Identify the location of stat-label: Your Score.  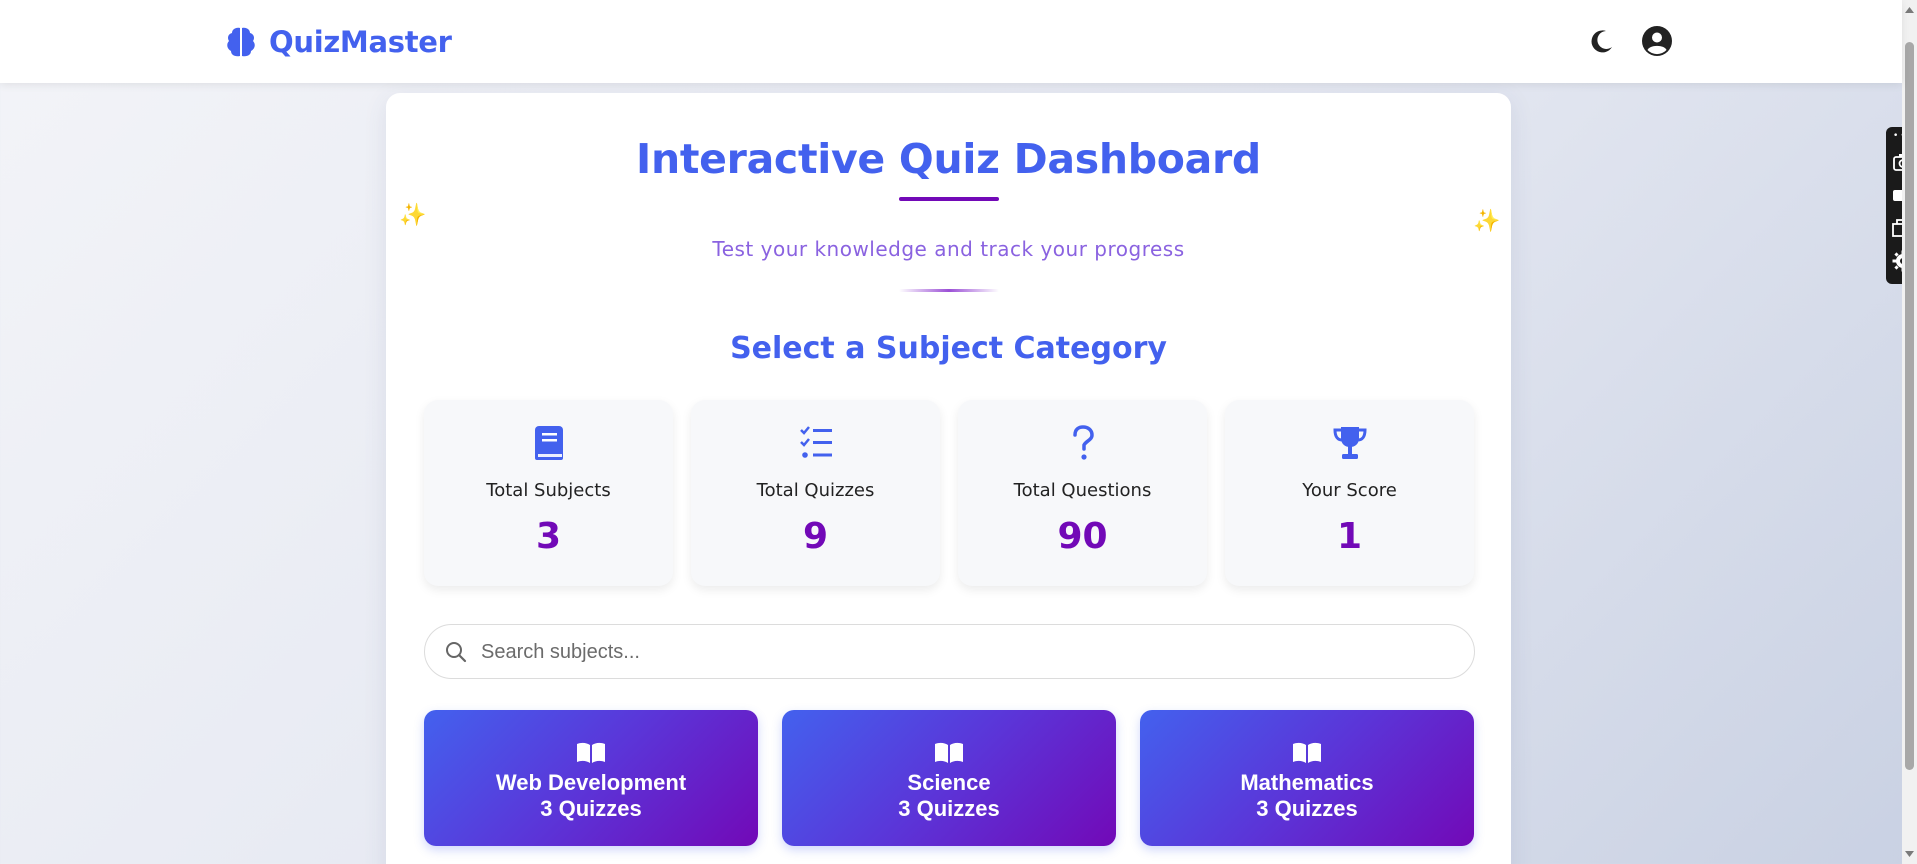
(1349, 490).